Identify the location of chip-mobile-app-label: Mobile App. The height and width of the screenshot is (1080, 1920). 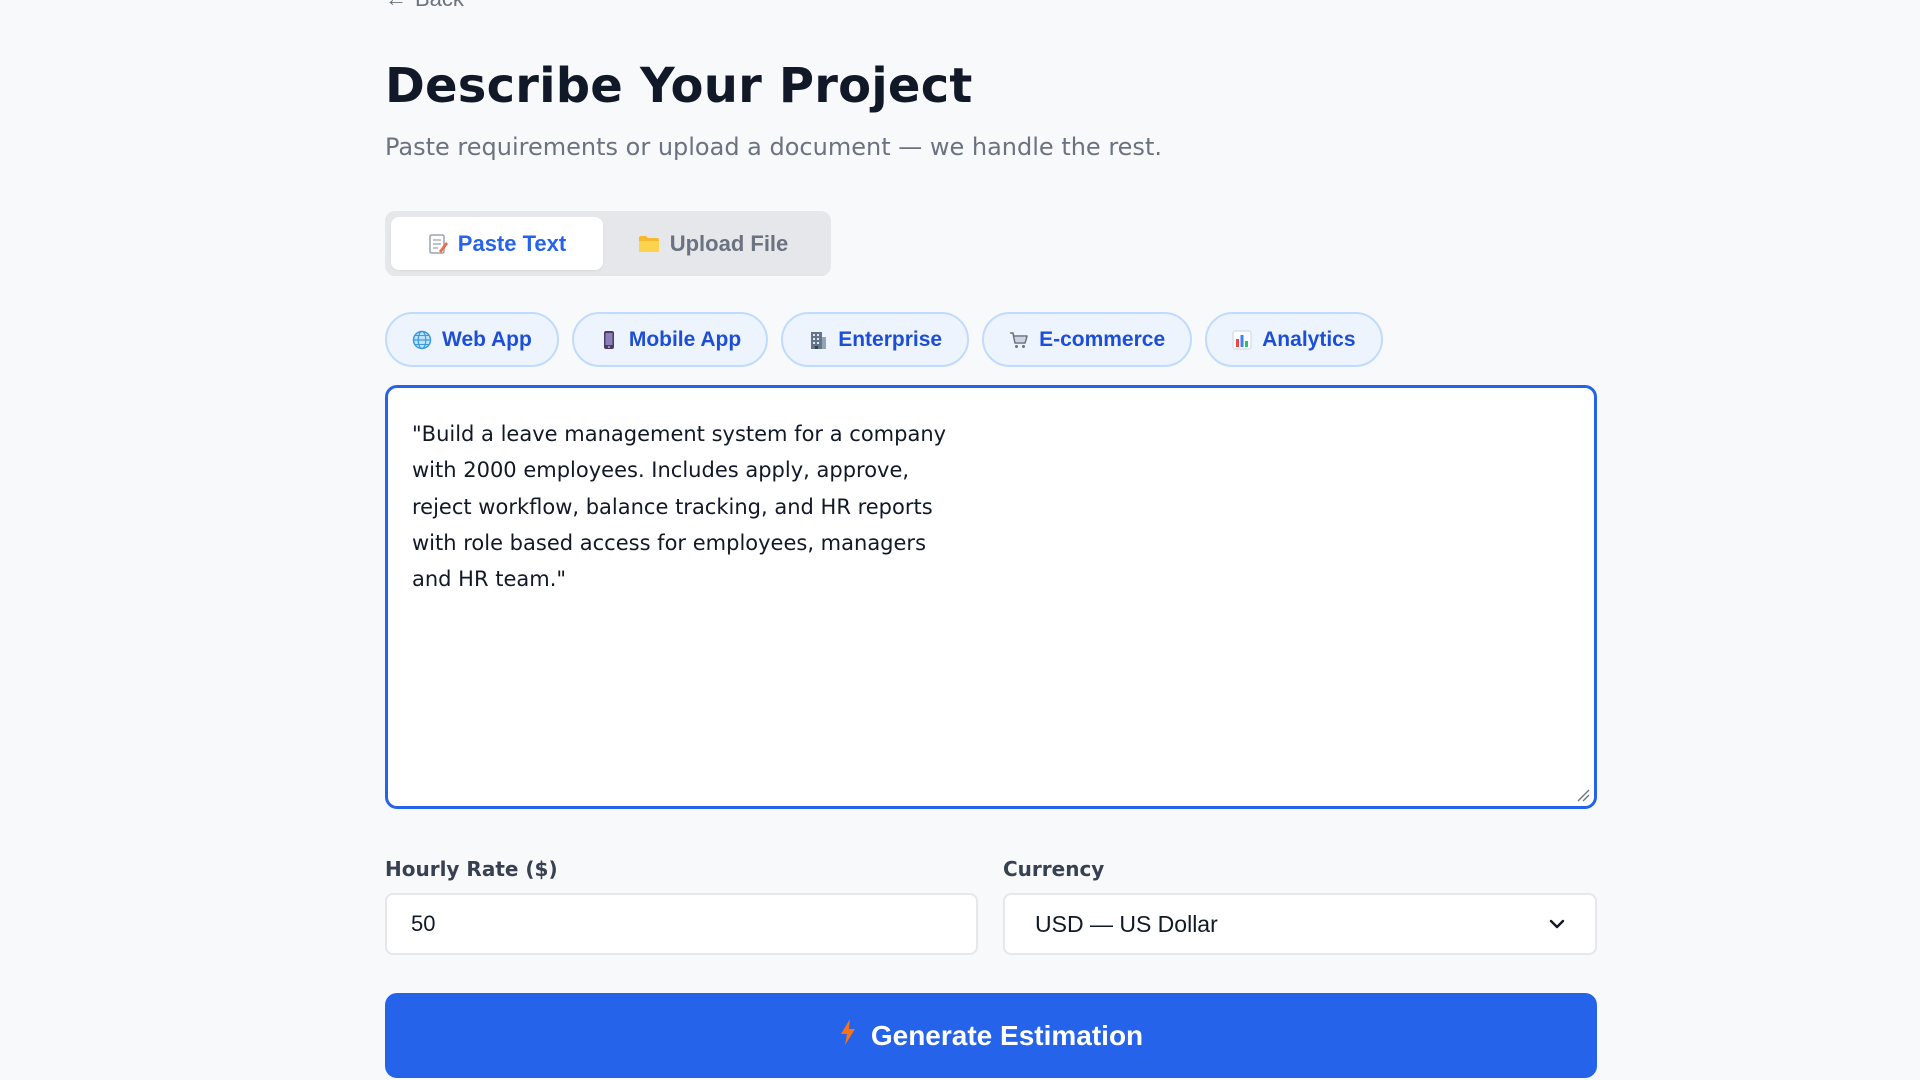
(685, 339).